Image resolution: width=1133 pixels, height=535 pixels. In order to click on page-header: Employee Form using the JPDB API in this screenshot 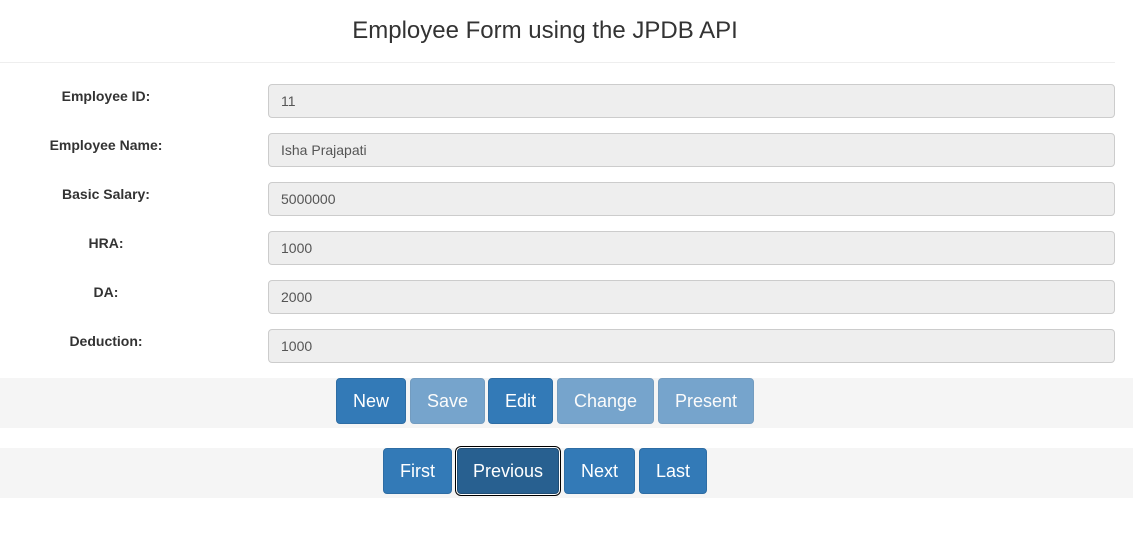, I will do `click(557, 31)`.